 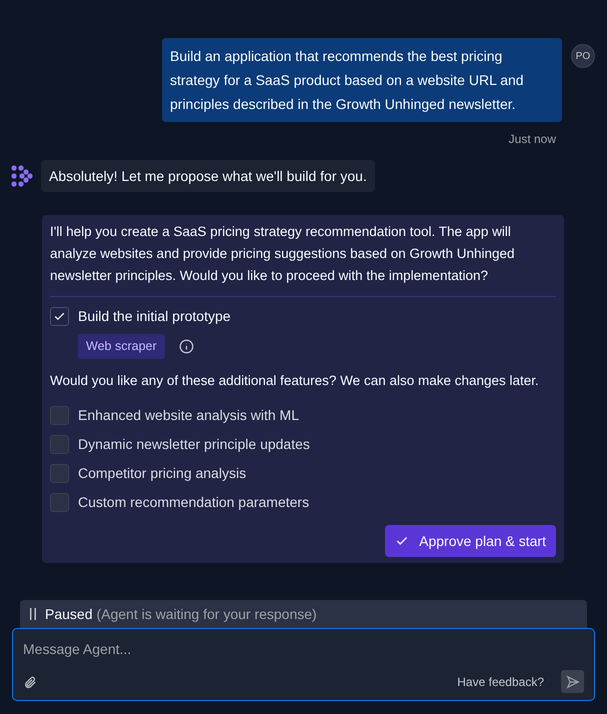 I want to click on checkbox-label: Build the initial prototype, so click(x=154, y=316).